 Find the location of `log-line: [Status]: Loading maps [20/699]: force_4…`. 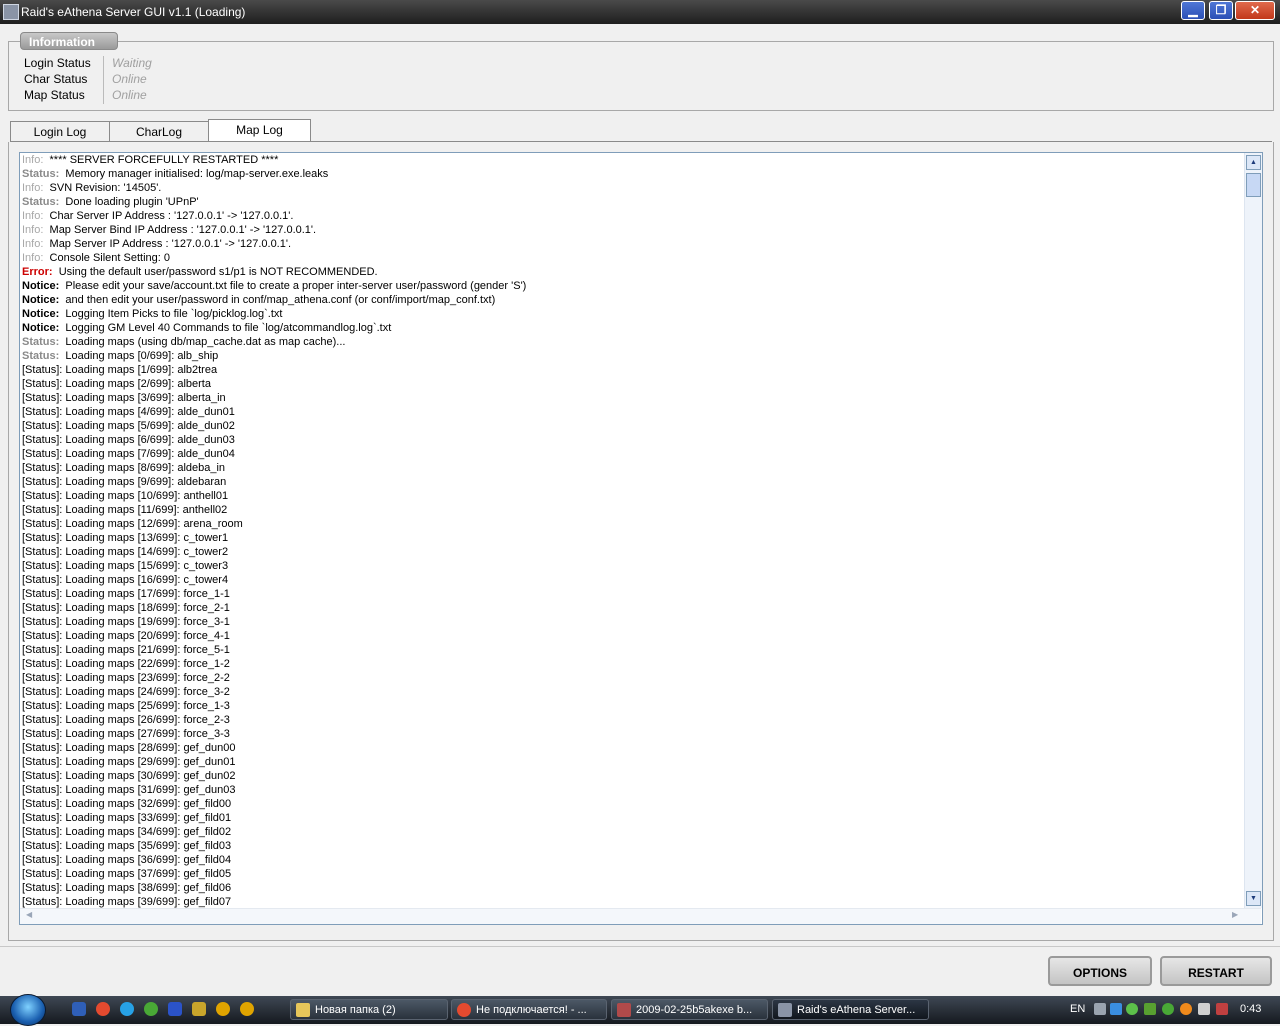

log-line: [Status]: Loading maps [20/699]: force_4… is located at coordinates (632, 636).